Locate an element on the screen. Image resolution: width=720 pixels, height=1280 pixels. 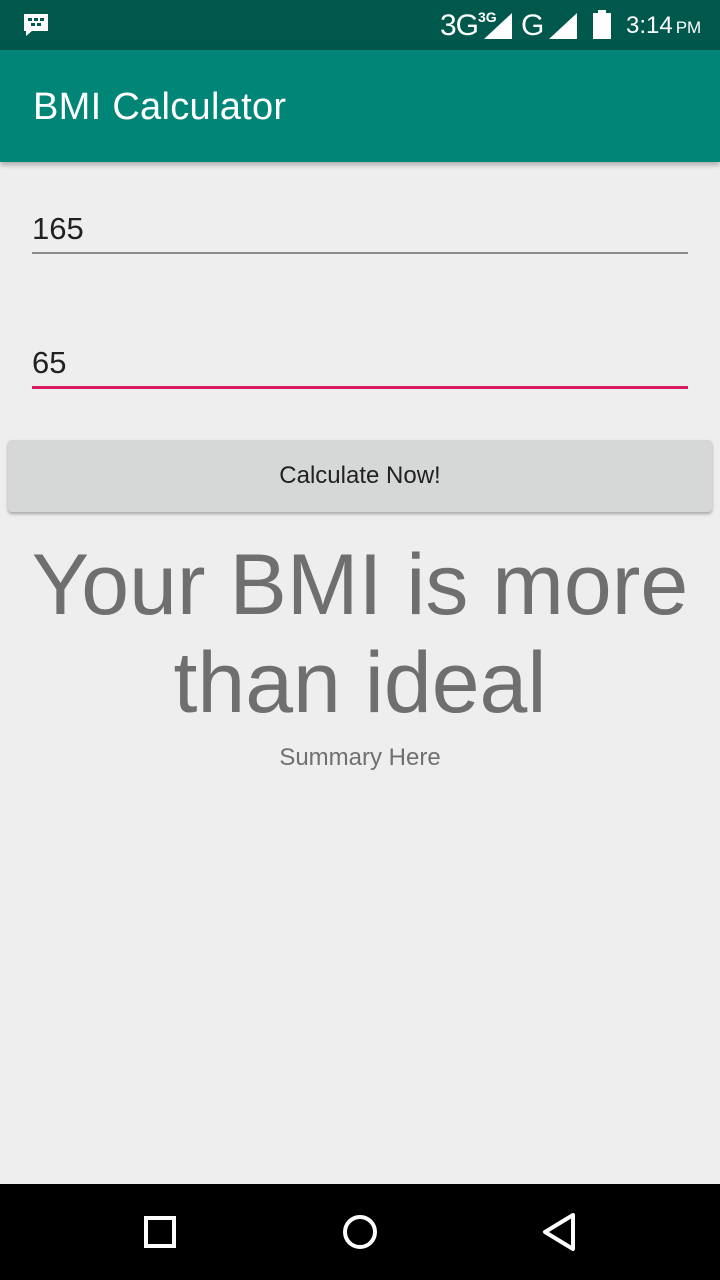
network-type-label-secondary: G is located at coordinates (533, 25).